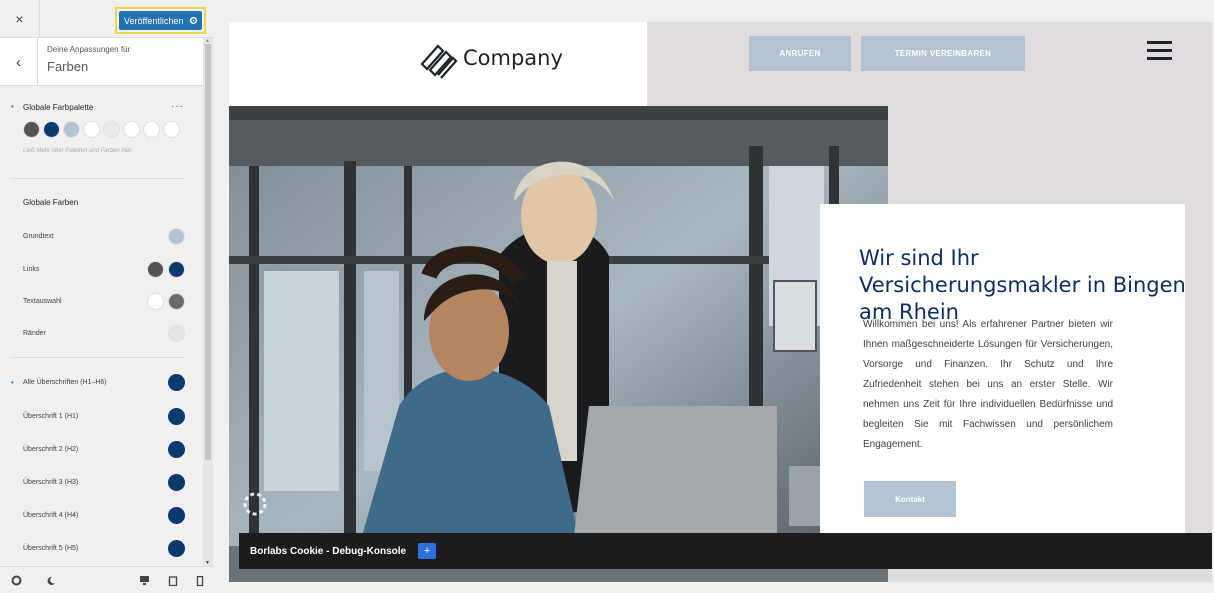 The height and width of the screenshot is (593, 1214). I want to click on settings-icon, so click(16, 580).